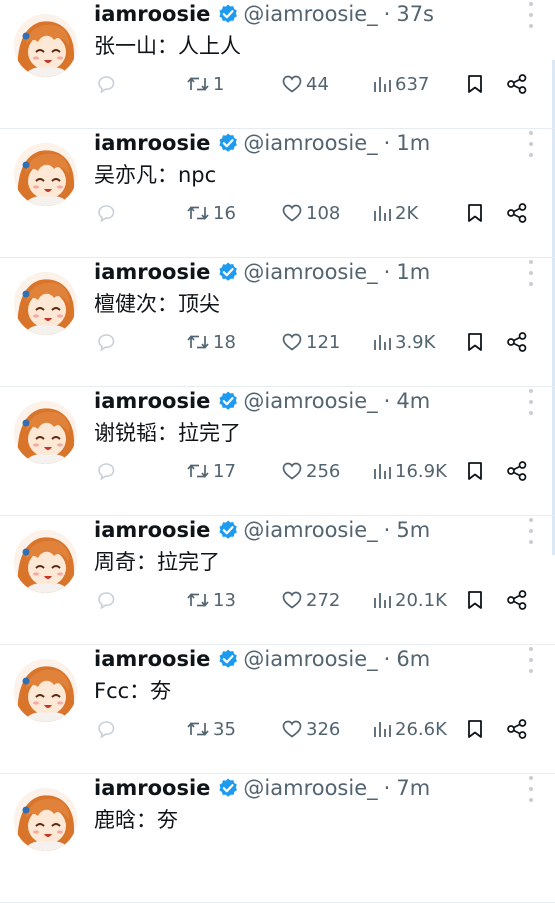  What do you see at coordinates (310, 213) in the screenshot?
I see `like-button: 108` at bounding box center [310, 213].